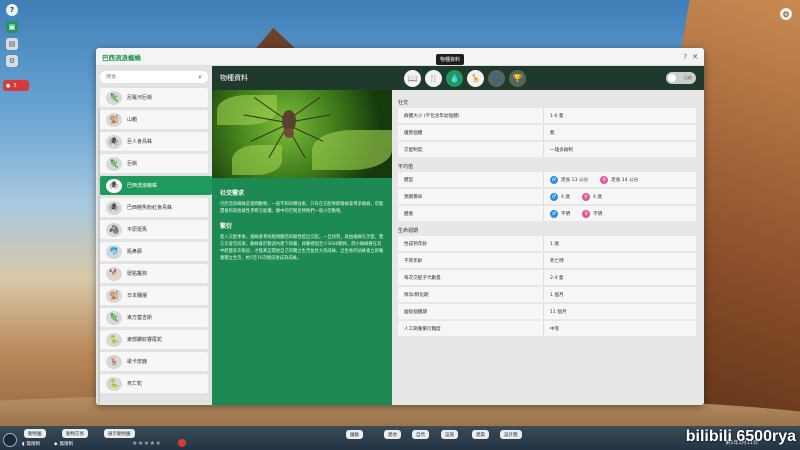 Image resolution: width=800 pixels, height=450 pixels. I want to click on social-section-heading: 社交, so click(403, 103).